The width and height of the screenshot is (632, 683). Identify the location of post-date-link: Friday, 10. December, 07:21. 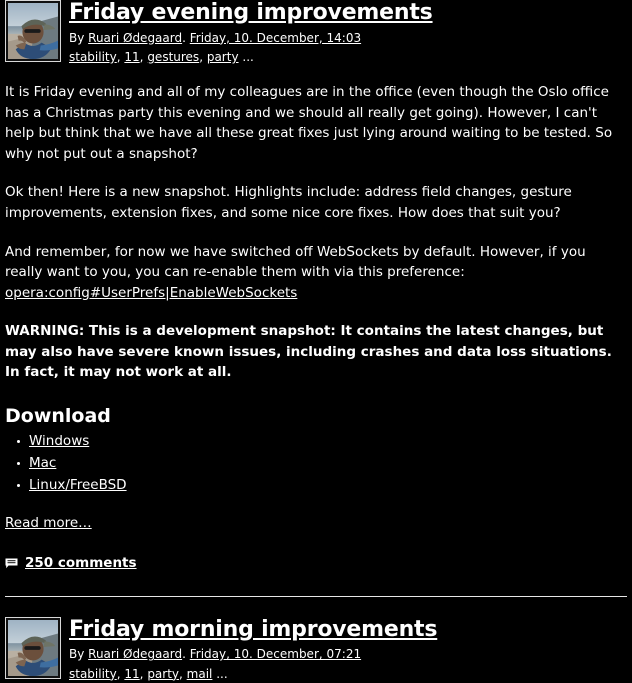
(275, 654).